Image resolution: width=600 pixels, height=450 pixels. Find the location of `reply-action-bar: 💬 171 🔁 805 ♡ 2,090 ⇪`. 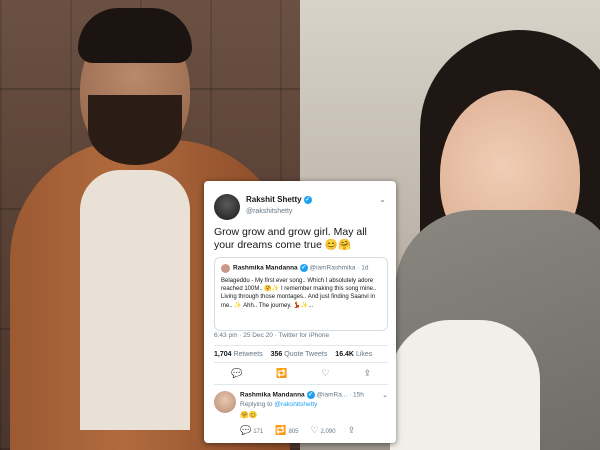

reply-action-bar: 💬 171 🔁 805 ♡ 2,090 ⇪ is located at coordinates (315, 430).